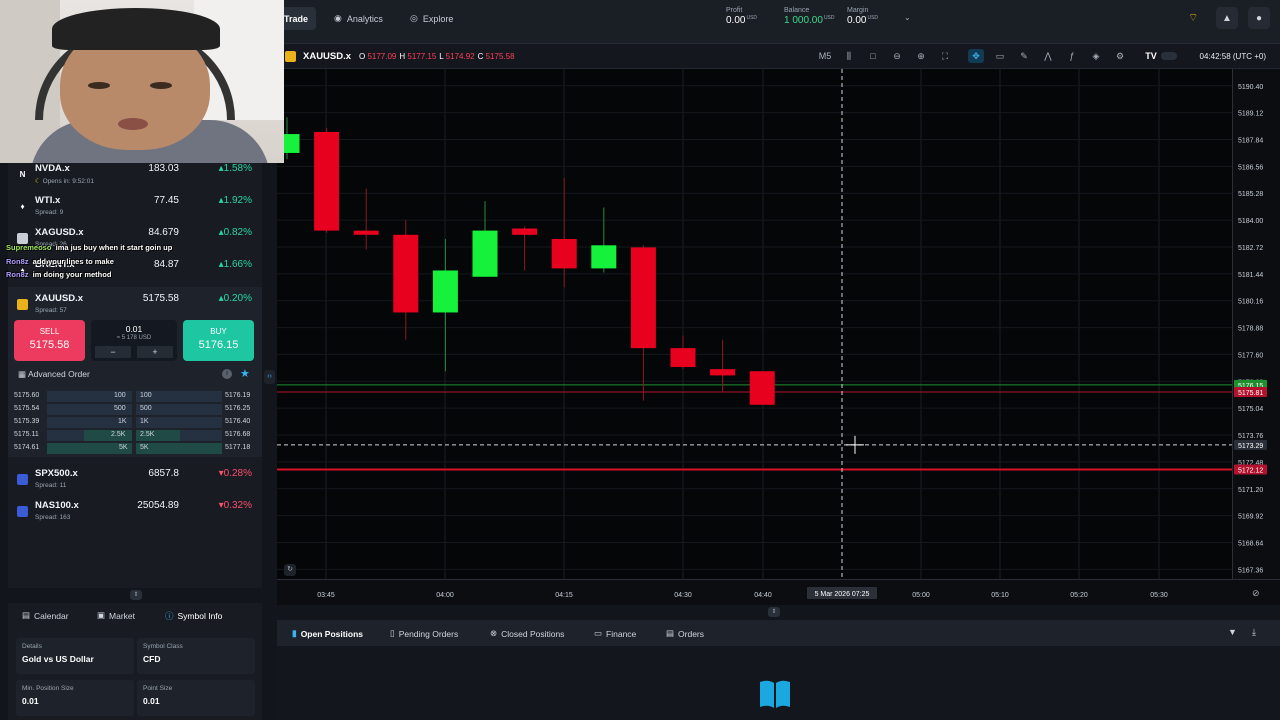 Image resolution: width=1280 pixels, height=720 pixels. What do you see at coordinates (218, 340) in the screenshot?
I see `buy-button: BUY 5176.15` at bounding box center [218, 340].